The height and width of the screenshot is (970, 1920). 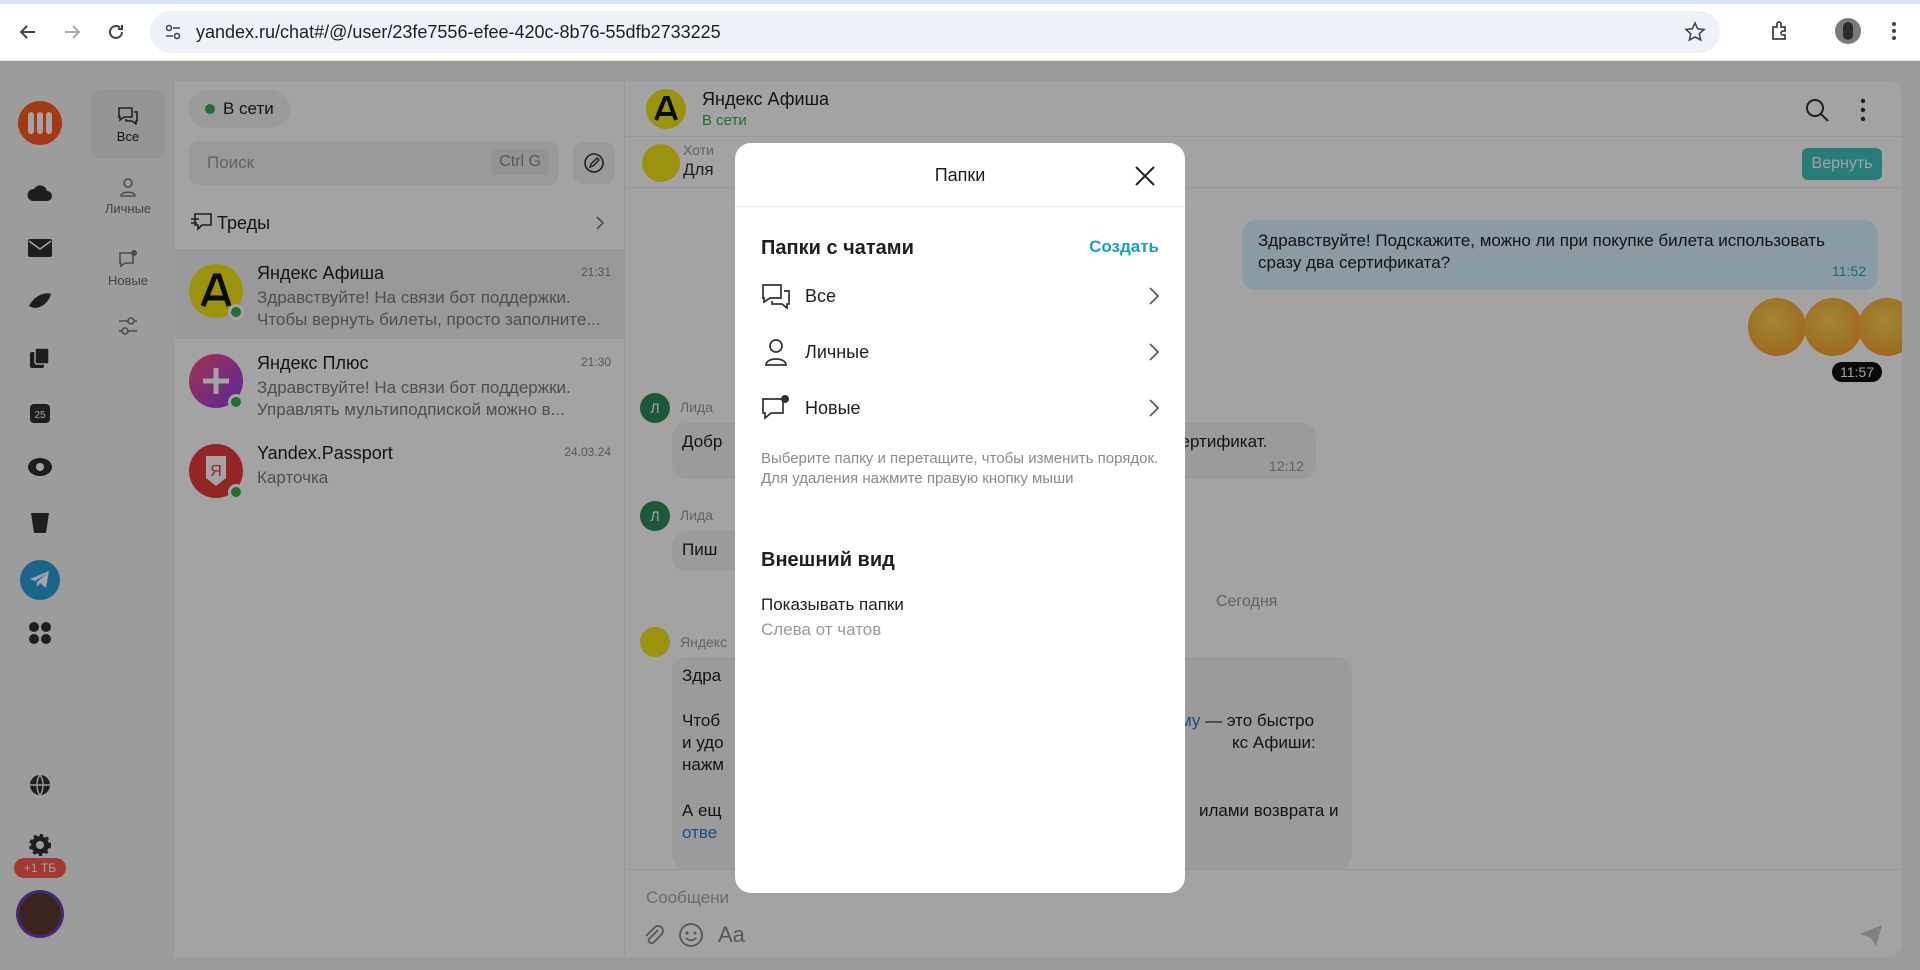 I want to click on extensions-icon, so click(x=1781, y=31).